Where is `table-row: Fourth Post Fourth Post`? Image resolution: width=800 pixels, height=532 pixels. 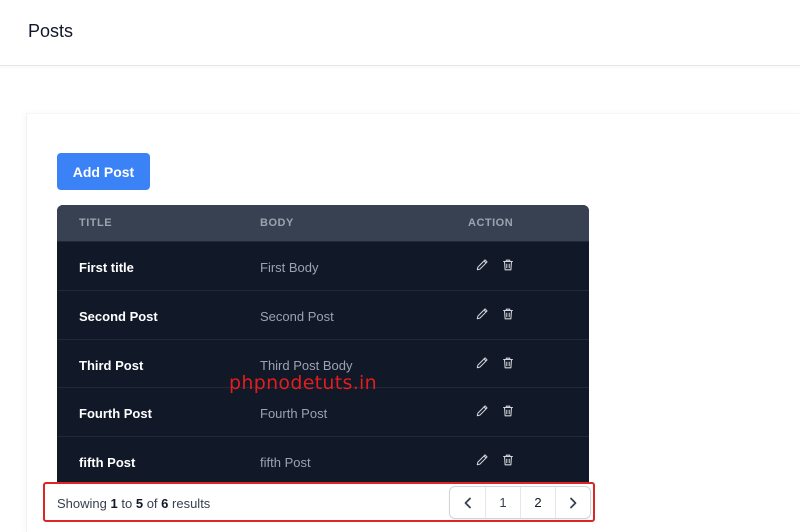 table-row: Fourth Post Fourth Post is located at coordinates (323, 411).